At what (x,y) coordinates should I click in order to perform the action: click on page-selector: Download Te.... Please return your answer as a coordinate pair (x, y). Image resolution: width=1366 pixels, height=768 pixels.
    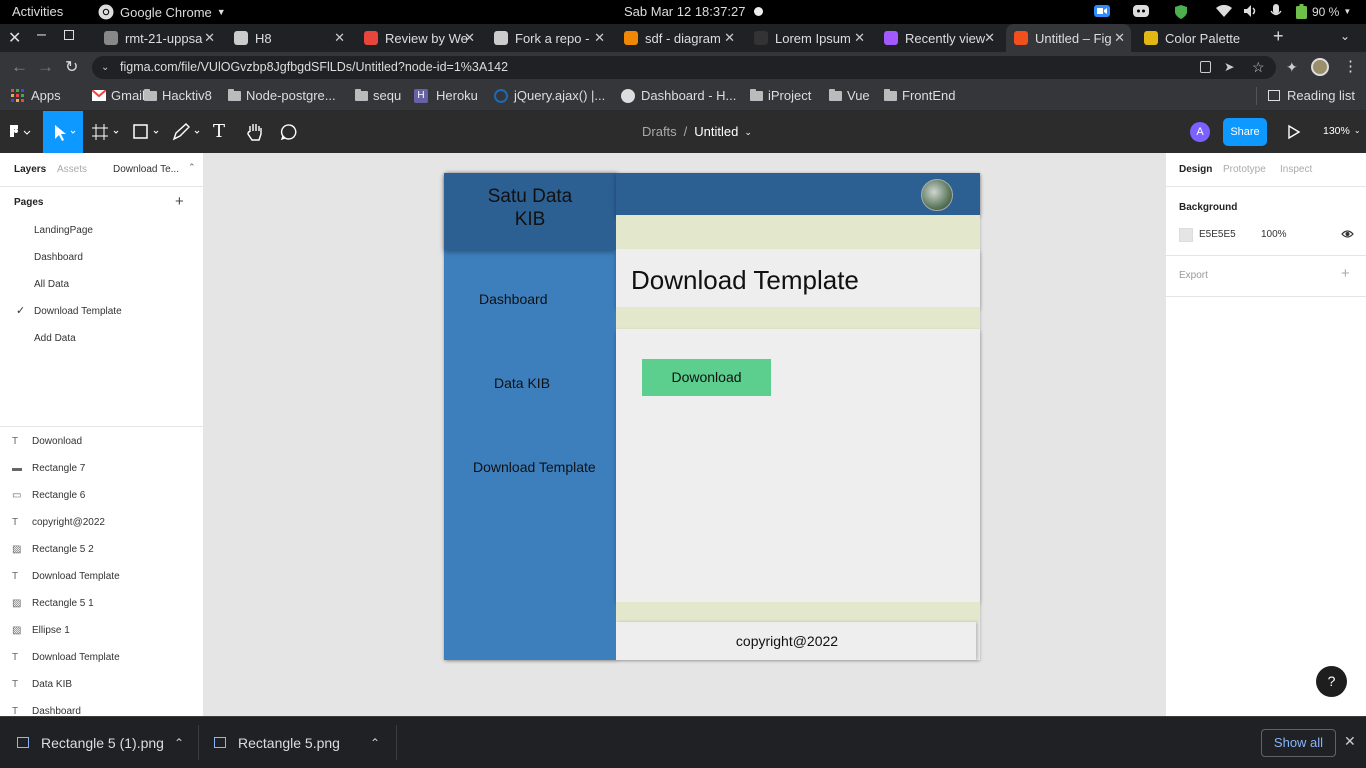
    Looking at the image, I should click on (146, 169).